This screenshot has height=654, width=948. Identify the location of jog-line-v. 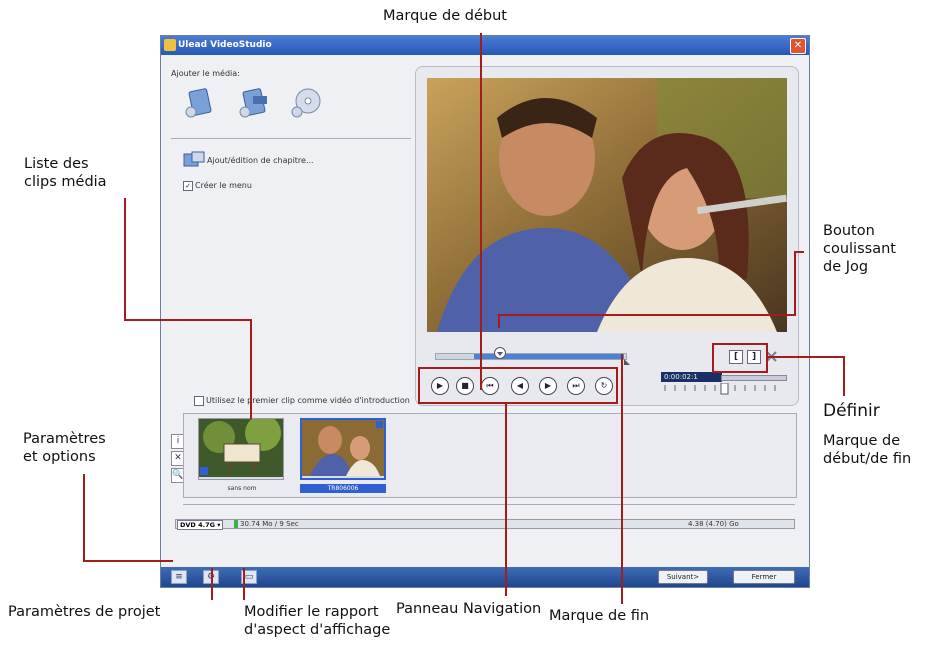
(795, 283).